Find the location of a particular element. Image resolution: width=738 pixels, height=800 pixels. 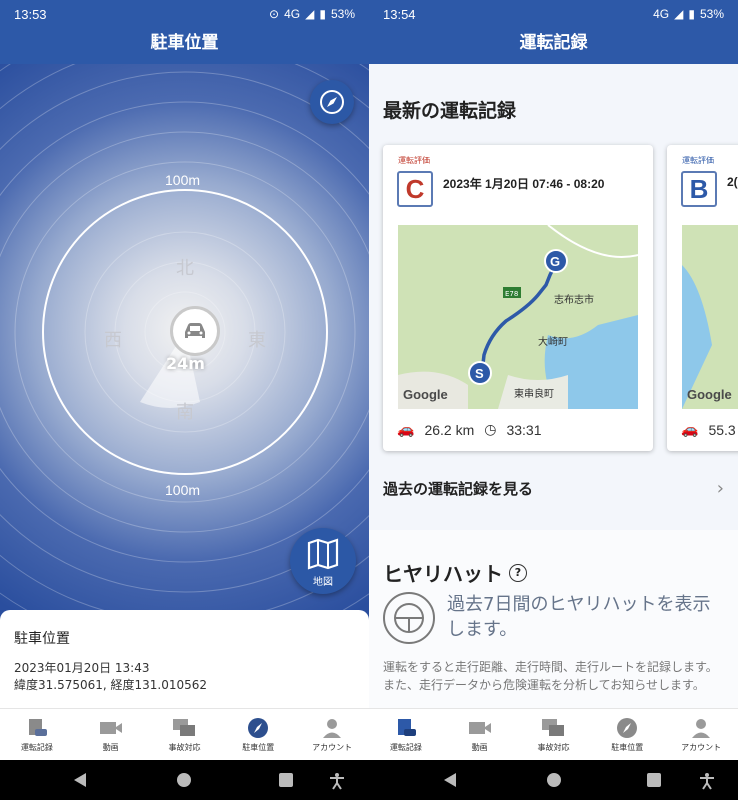

status-bar: 13:54 4G ◢ ▮ 53% is located at coordinates (553, 14).